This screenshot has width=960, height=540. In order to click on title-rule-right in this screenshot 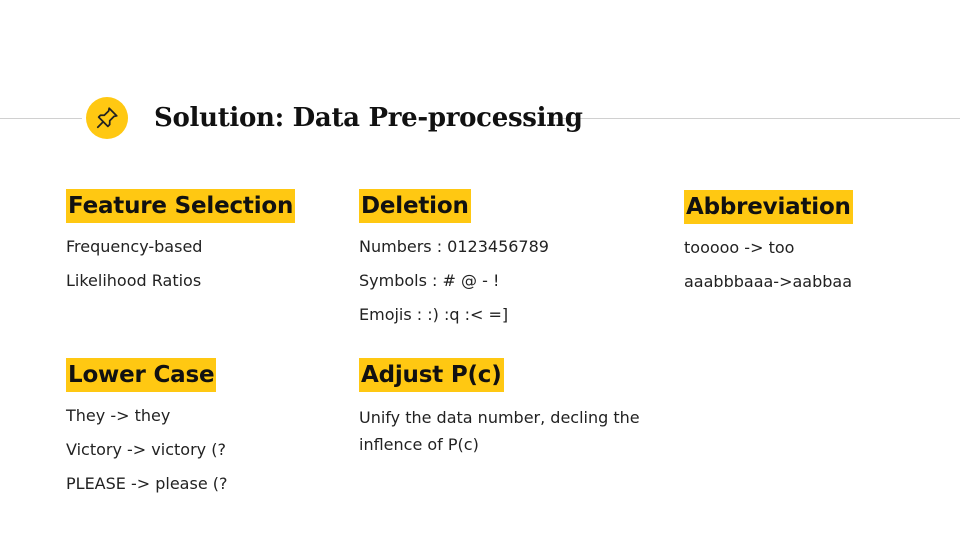, I will do `click(756, 118)`.